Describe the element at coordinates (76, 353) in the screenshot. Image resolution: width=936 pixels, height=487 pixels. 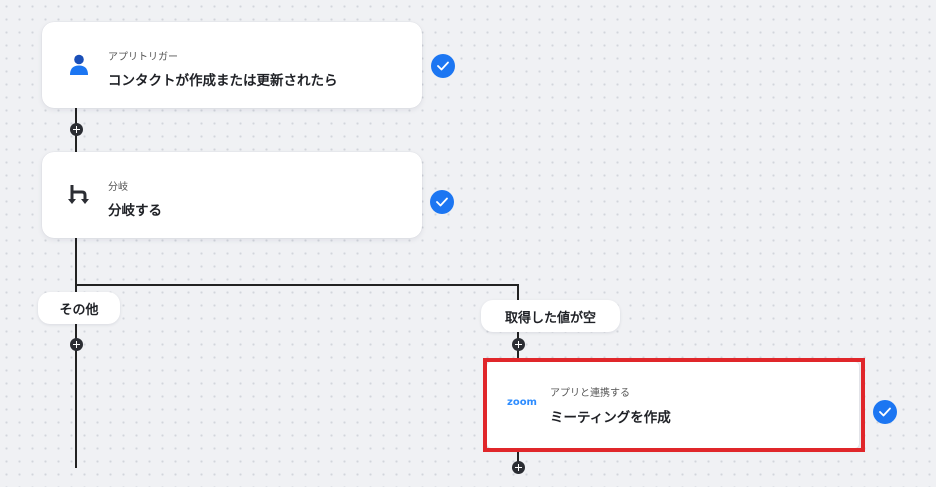
I see `connector-line` at that location.